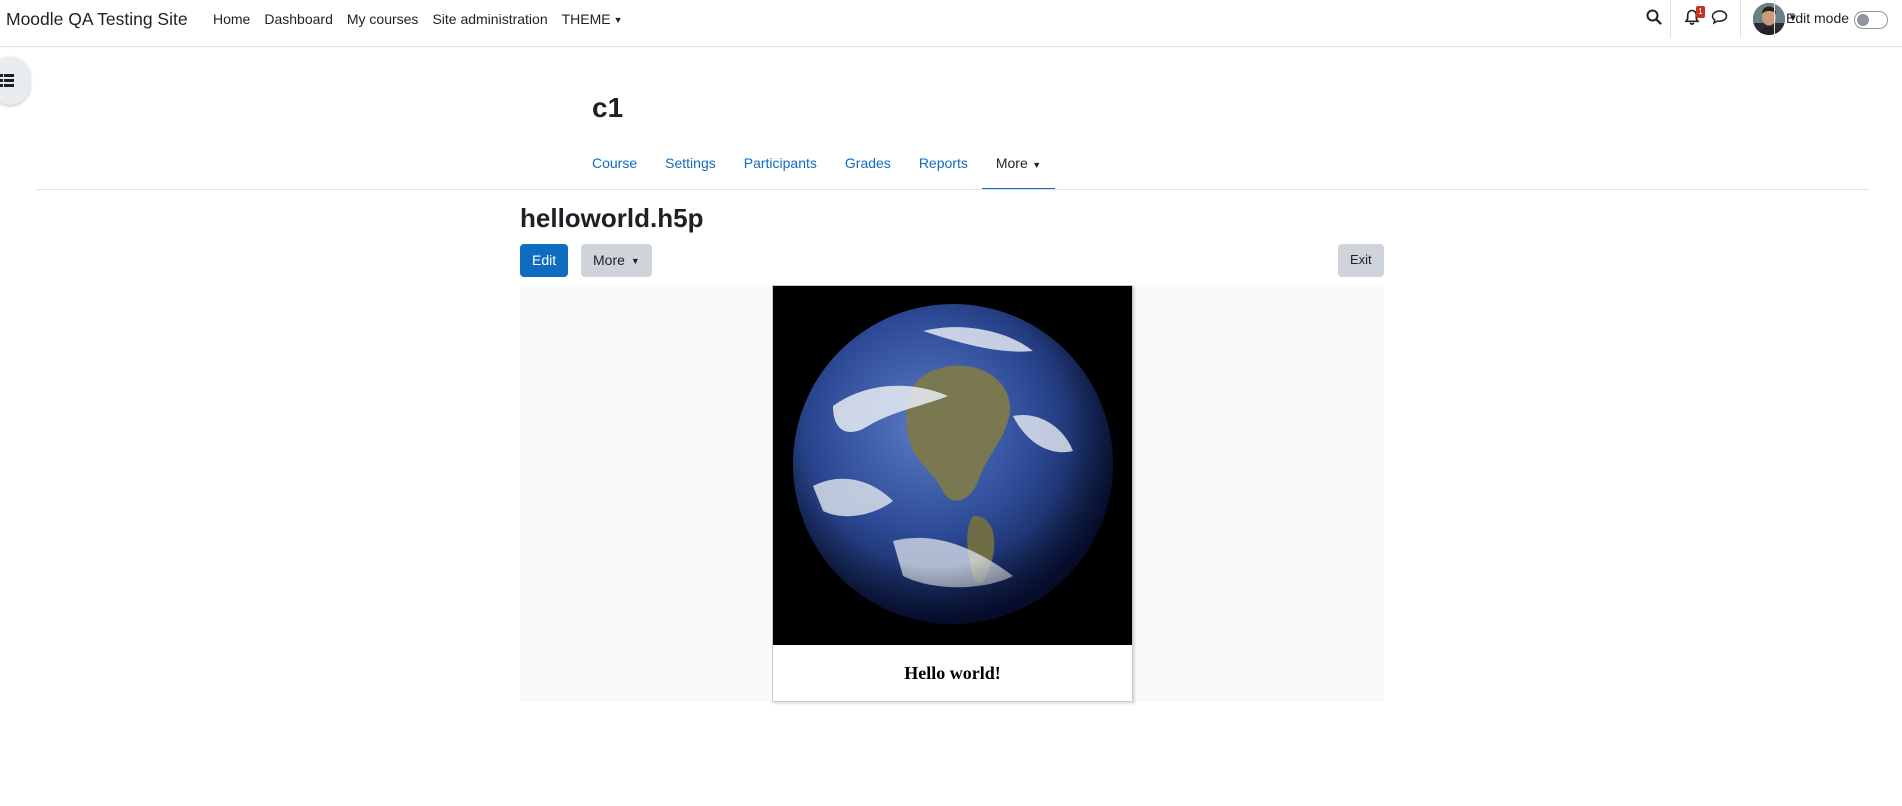  I want to click on nav-site-administration: Site administration, so click(489, 19).